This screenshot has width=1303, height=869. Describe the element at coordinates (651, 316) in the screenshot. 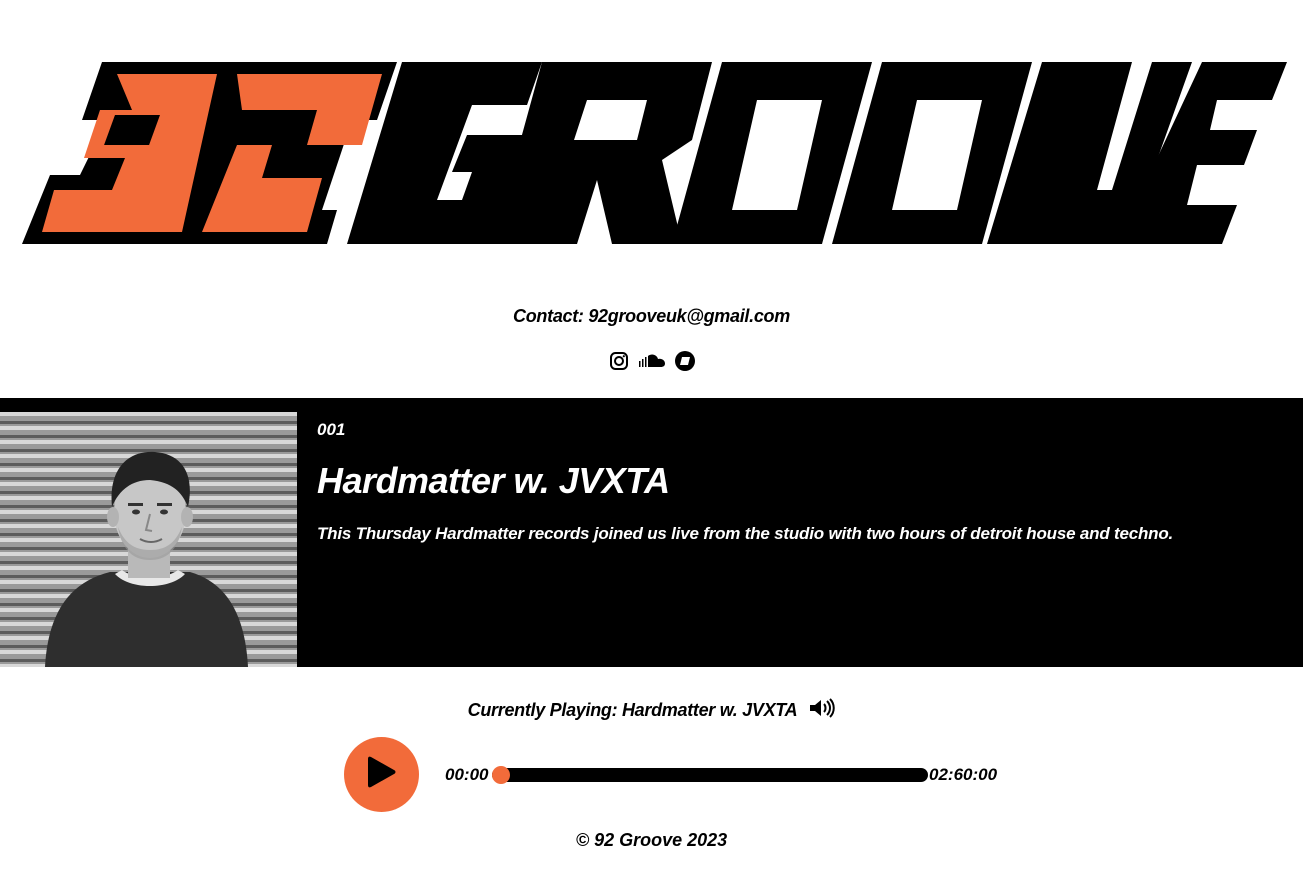

I see `contact-text: Contact: 92grooveuk@gmail.com` at that location.